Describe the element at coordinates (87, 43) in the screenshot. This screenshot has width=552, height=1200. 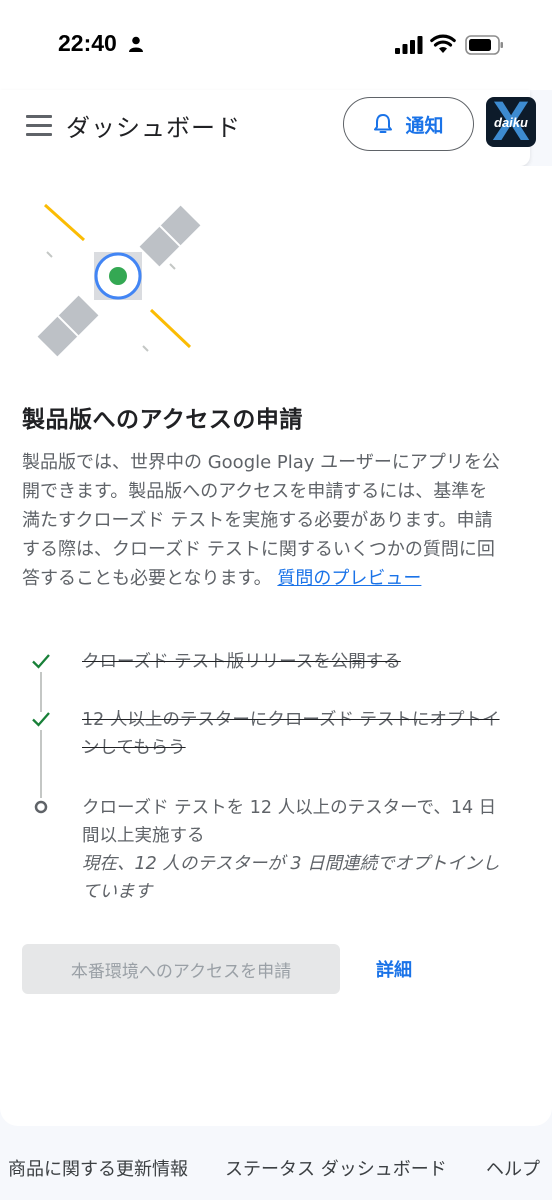
I see `status-time: 22:40` at that location.